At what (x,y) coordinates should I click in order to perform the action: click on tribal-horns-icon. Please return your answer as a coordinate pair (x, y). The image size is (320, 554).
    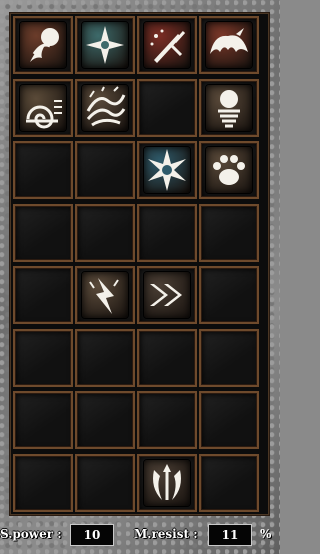
    Looking at the image, I should click on (167, 482).